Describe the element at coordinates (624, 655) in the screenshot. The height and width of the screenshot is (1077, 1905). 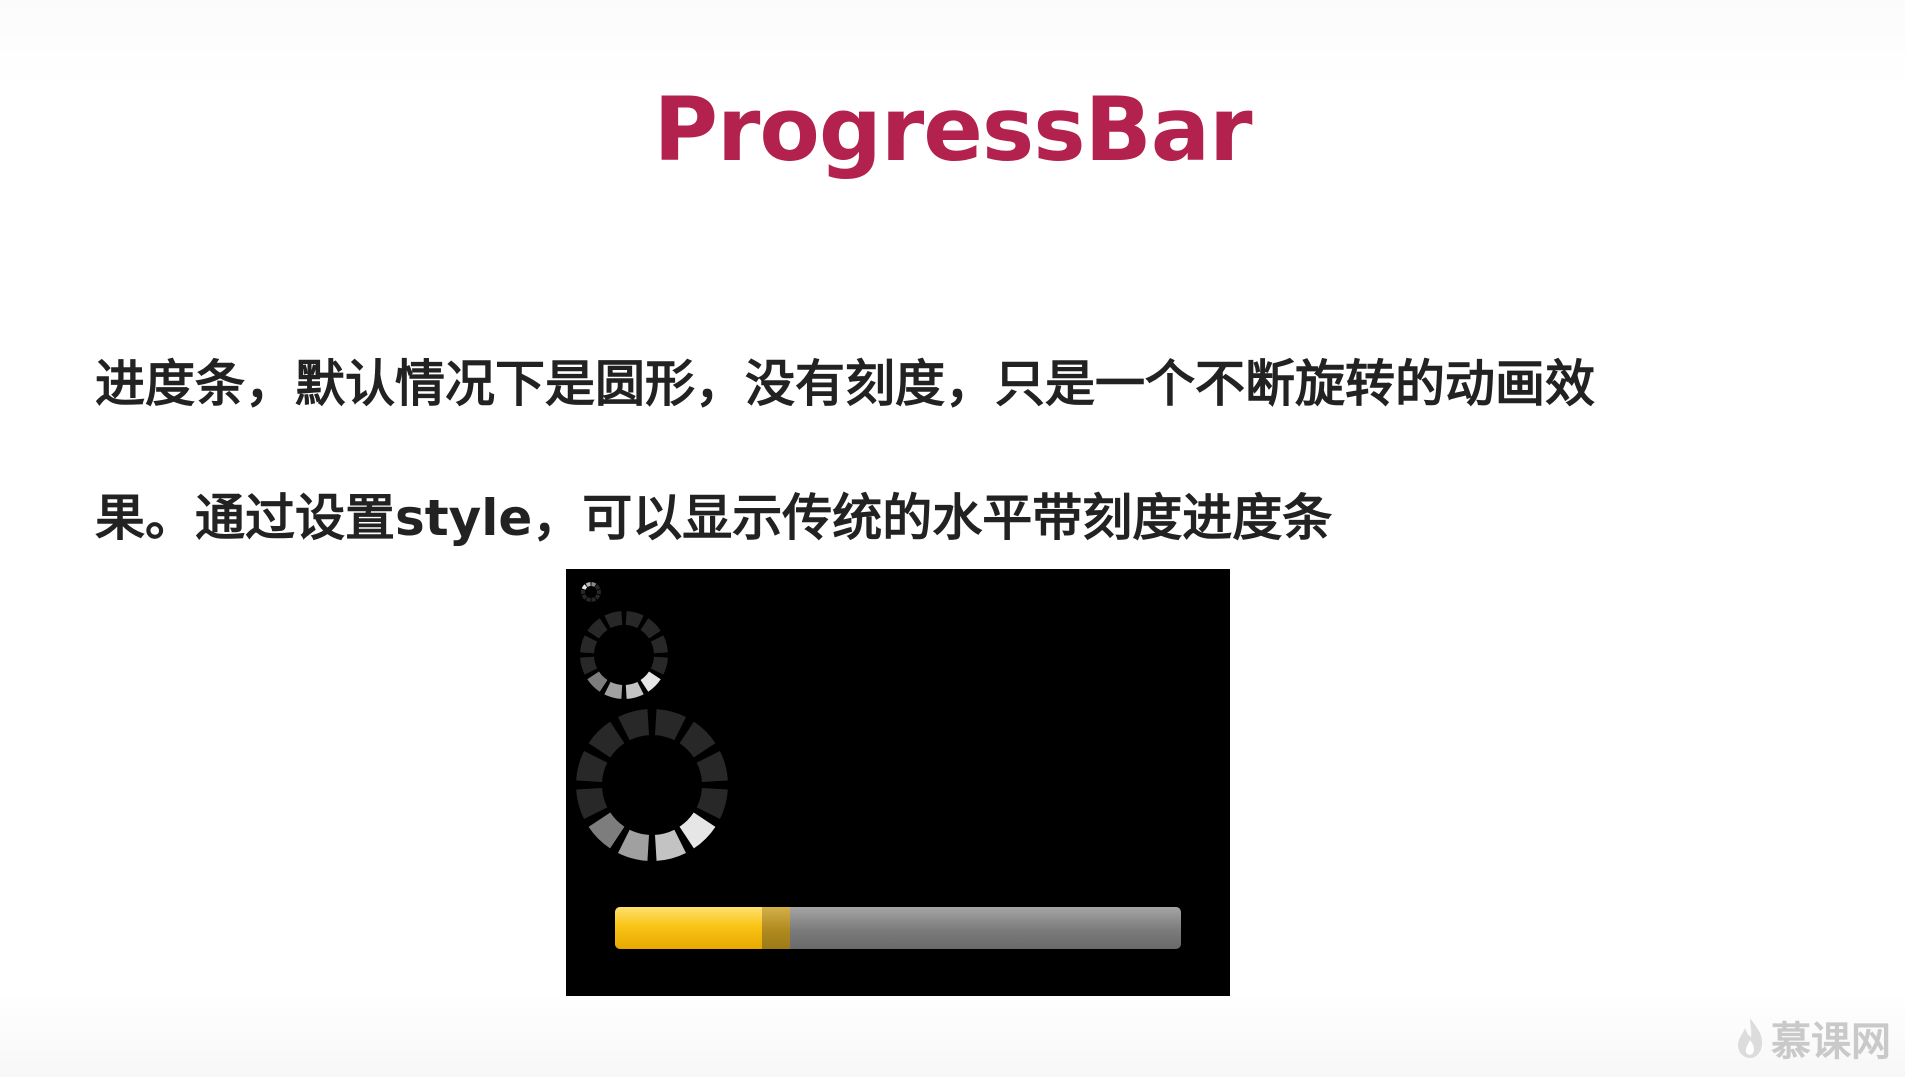
I see `spinner-small-icon` at that location.